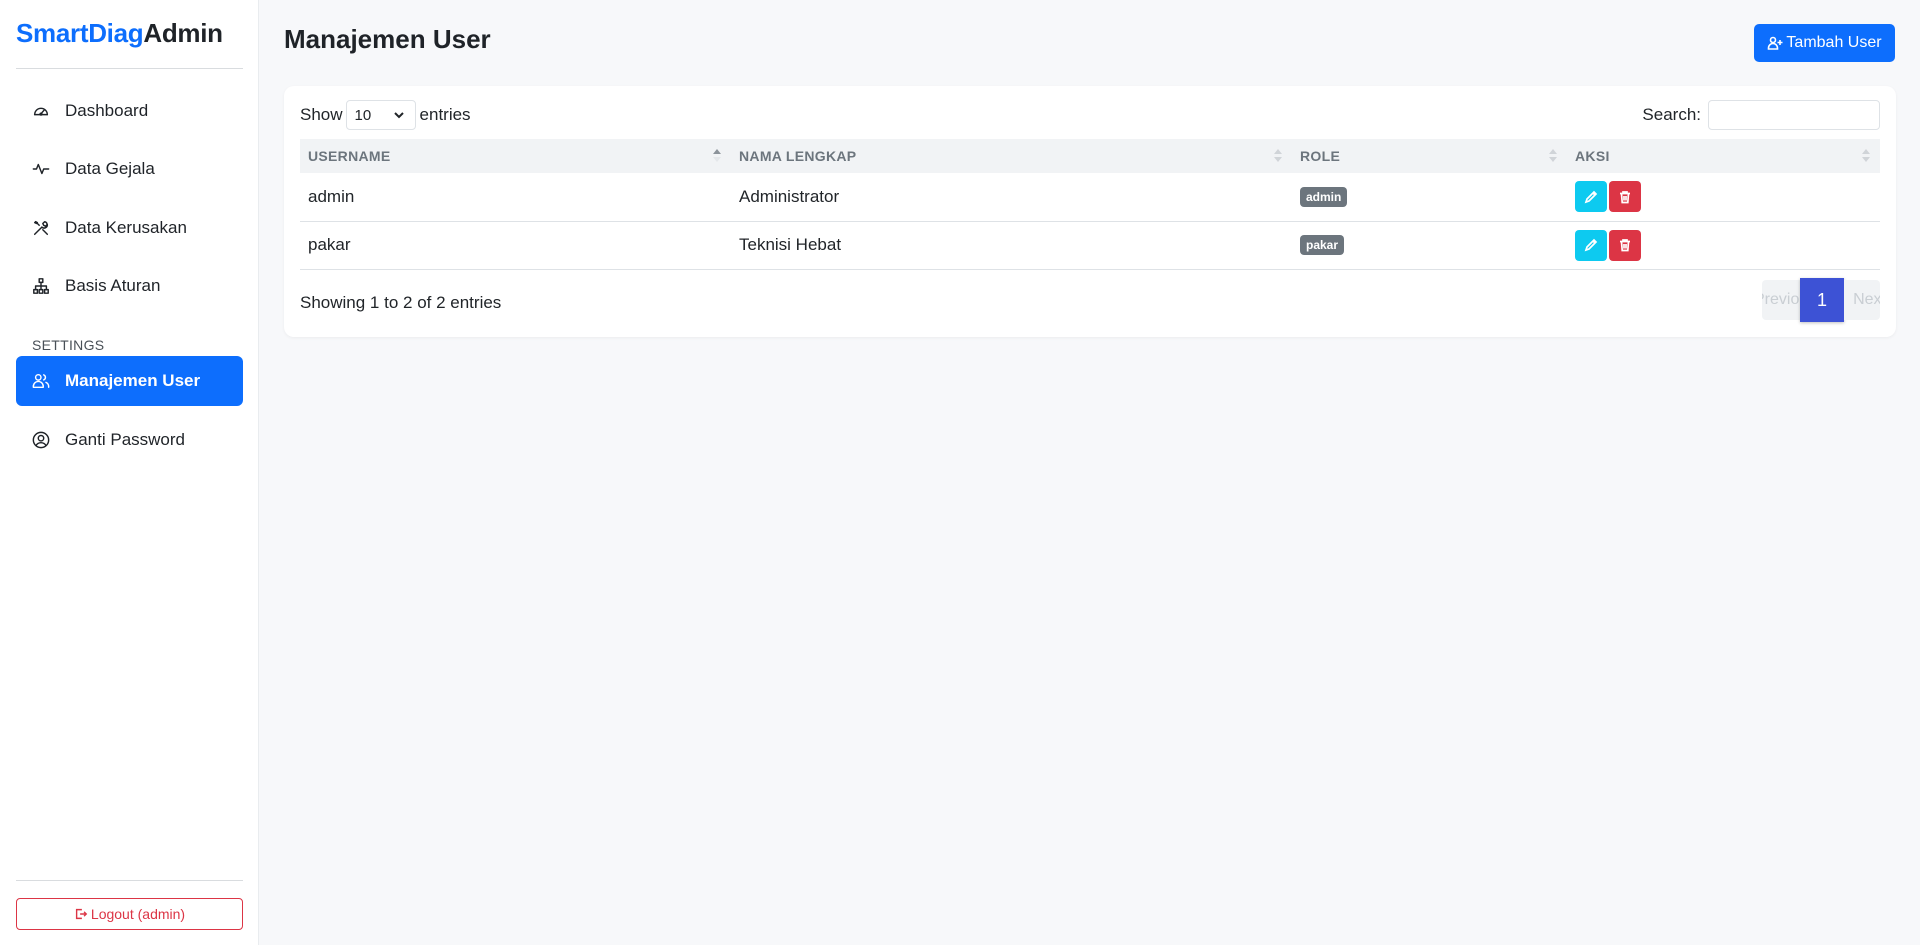  What do you see at coordinates (110, 168) in the screenshot?
I see `sidebar-item-label: Data Gejala` at bounding box center [110, 168].